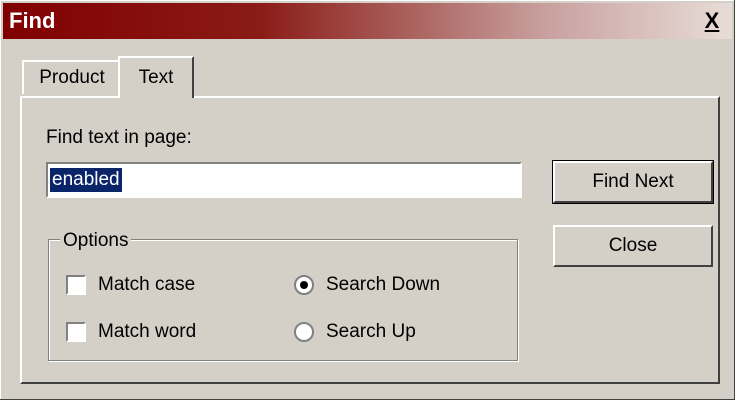  I want to click on match-word-checkbox, so click(76, 332).